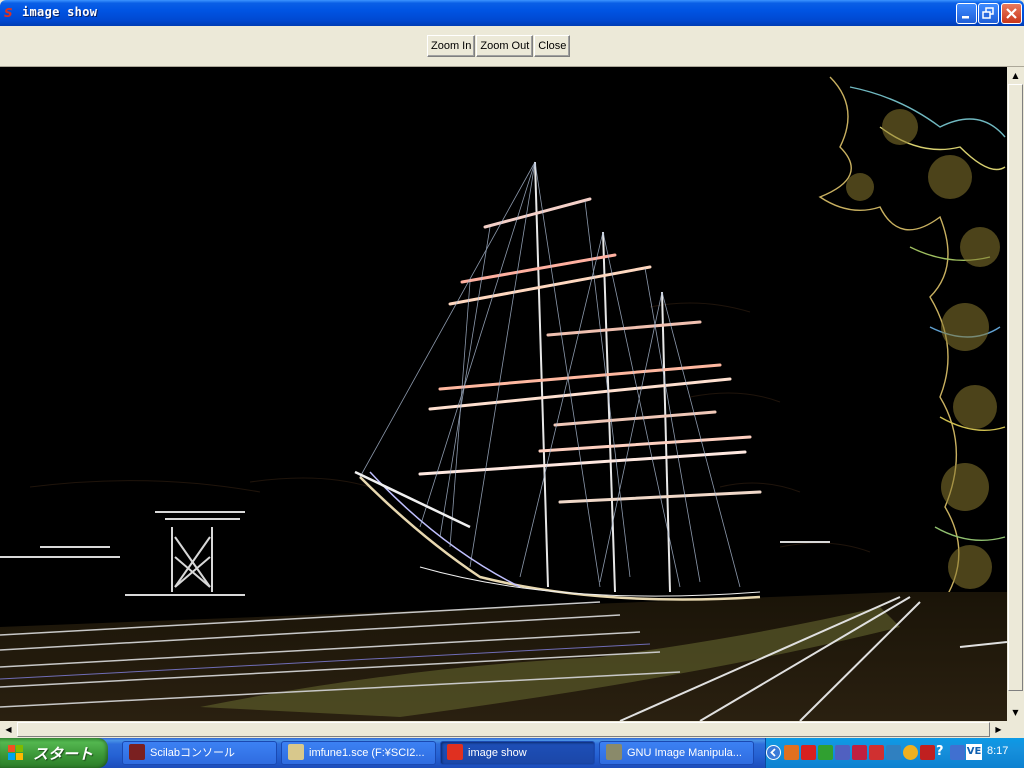 The width and height of the screenshot is (1024, 768). I want to click on horizontal-scrollbar: ◀ ▶, so click(503, 729).